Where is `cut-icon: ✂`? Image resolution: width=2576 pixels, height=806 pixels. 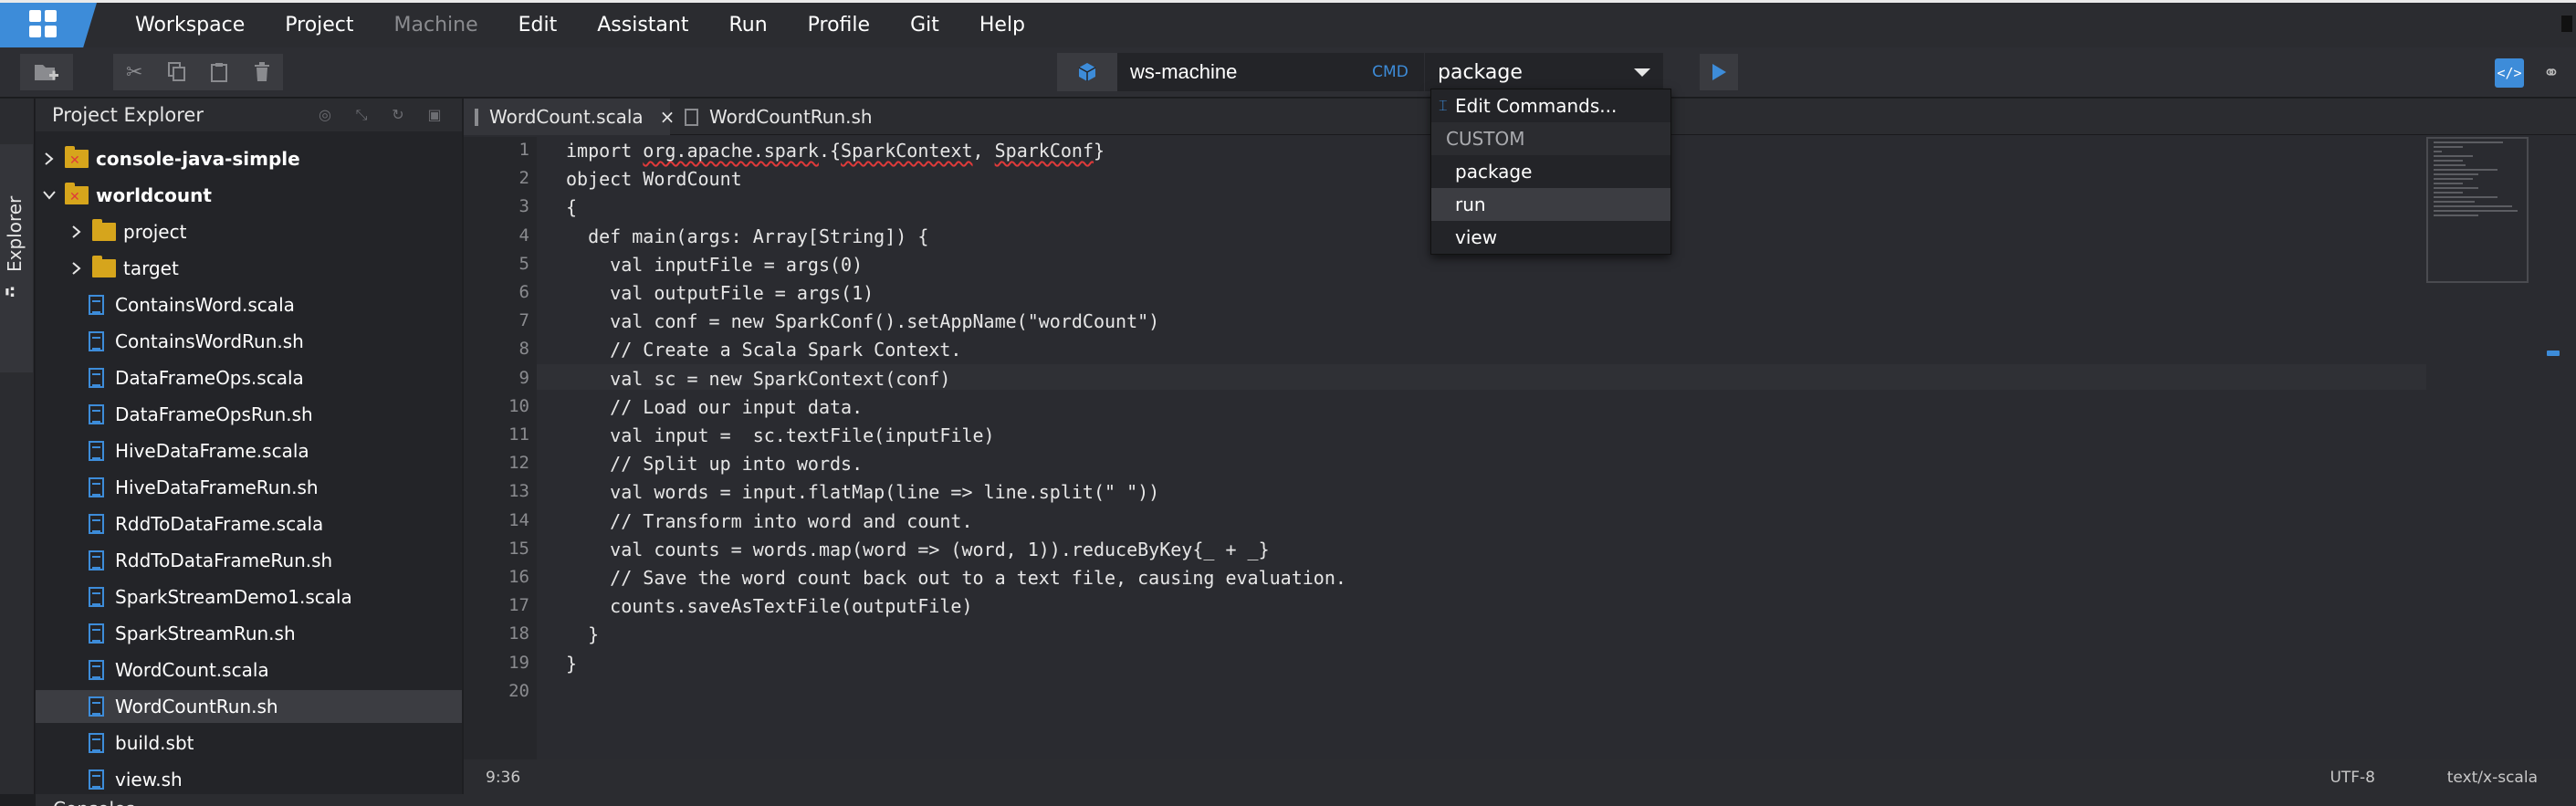
cut-icon: ✂ is located at coordinates (135, 72).